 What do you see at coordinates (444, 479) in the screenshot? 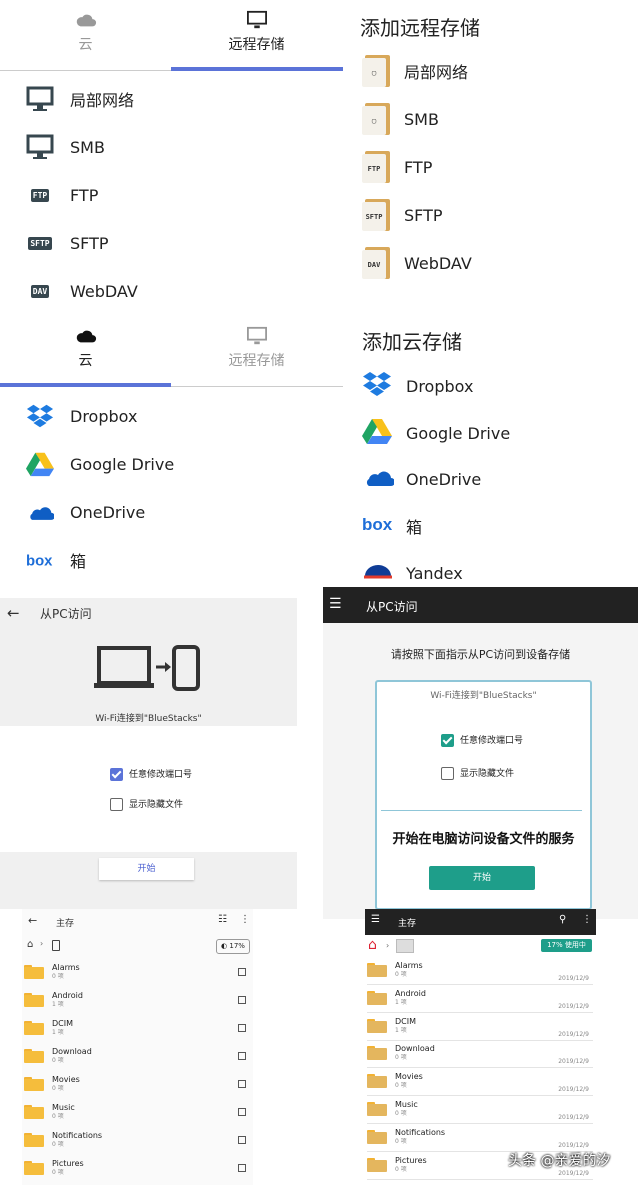
I see `item-label: OneDrive` at bounding box center [444, 479].